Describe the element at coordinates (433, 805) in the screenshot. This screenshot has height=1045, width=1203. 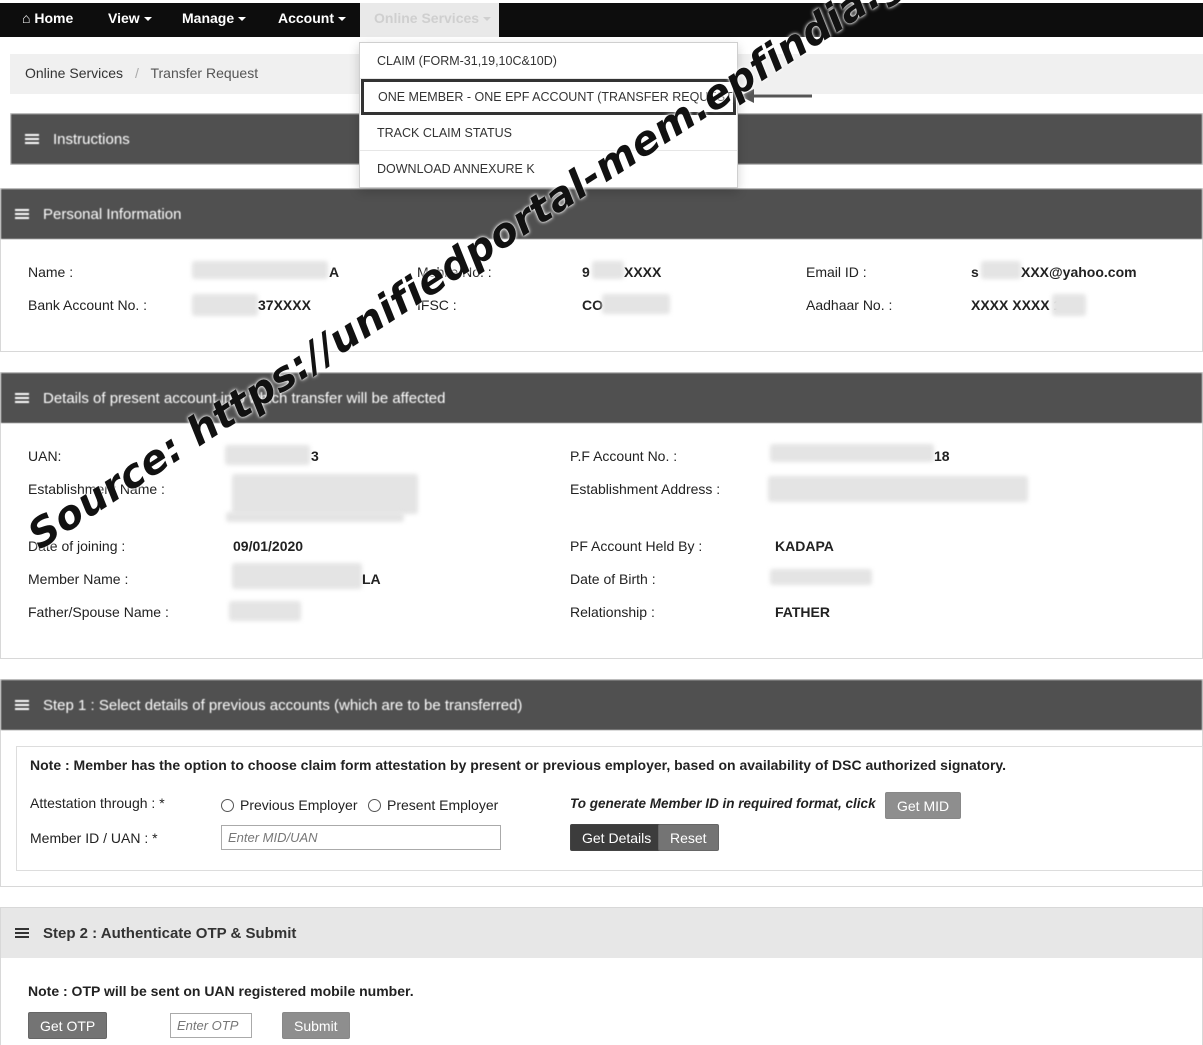
I see `present-employer-option: Present Employer` at that location.